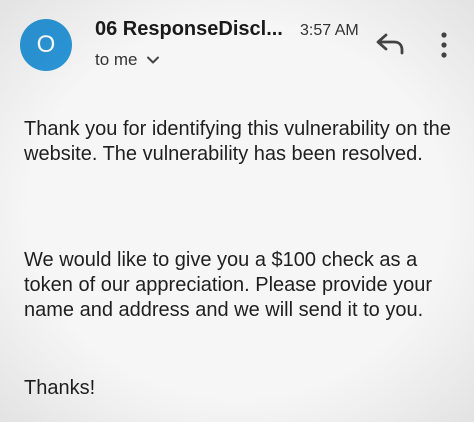 The width and height of the screenshot is (474, 422). I want to click on body-signoff: Thanks!, so click(60, 388).